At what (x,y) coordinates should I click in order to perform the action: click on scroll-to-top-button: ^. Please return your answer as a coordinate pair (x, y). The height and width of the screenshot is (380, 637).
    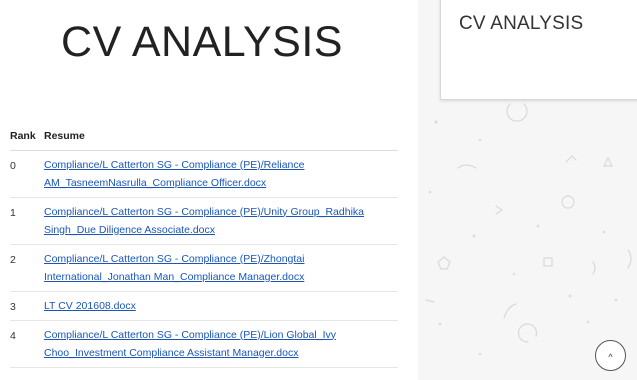
    Looking at the image, I should click on (610, 355).